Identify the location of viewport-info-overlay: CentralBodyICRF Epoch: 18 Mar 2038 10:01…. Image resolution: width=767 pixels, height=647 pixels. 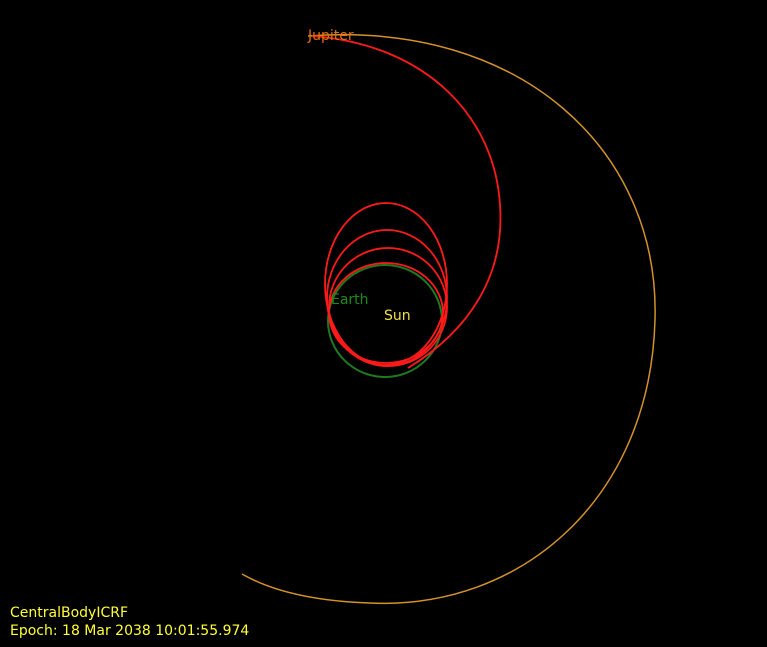
(129, 622).